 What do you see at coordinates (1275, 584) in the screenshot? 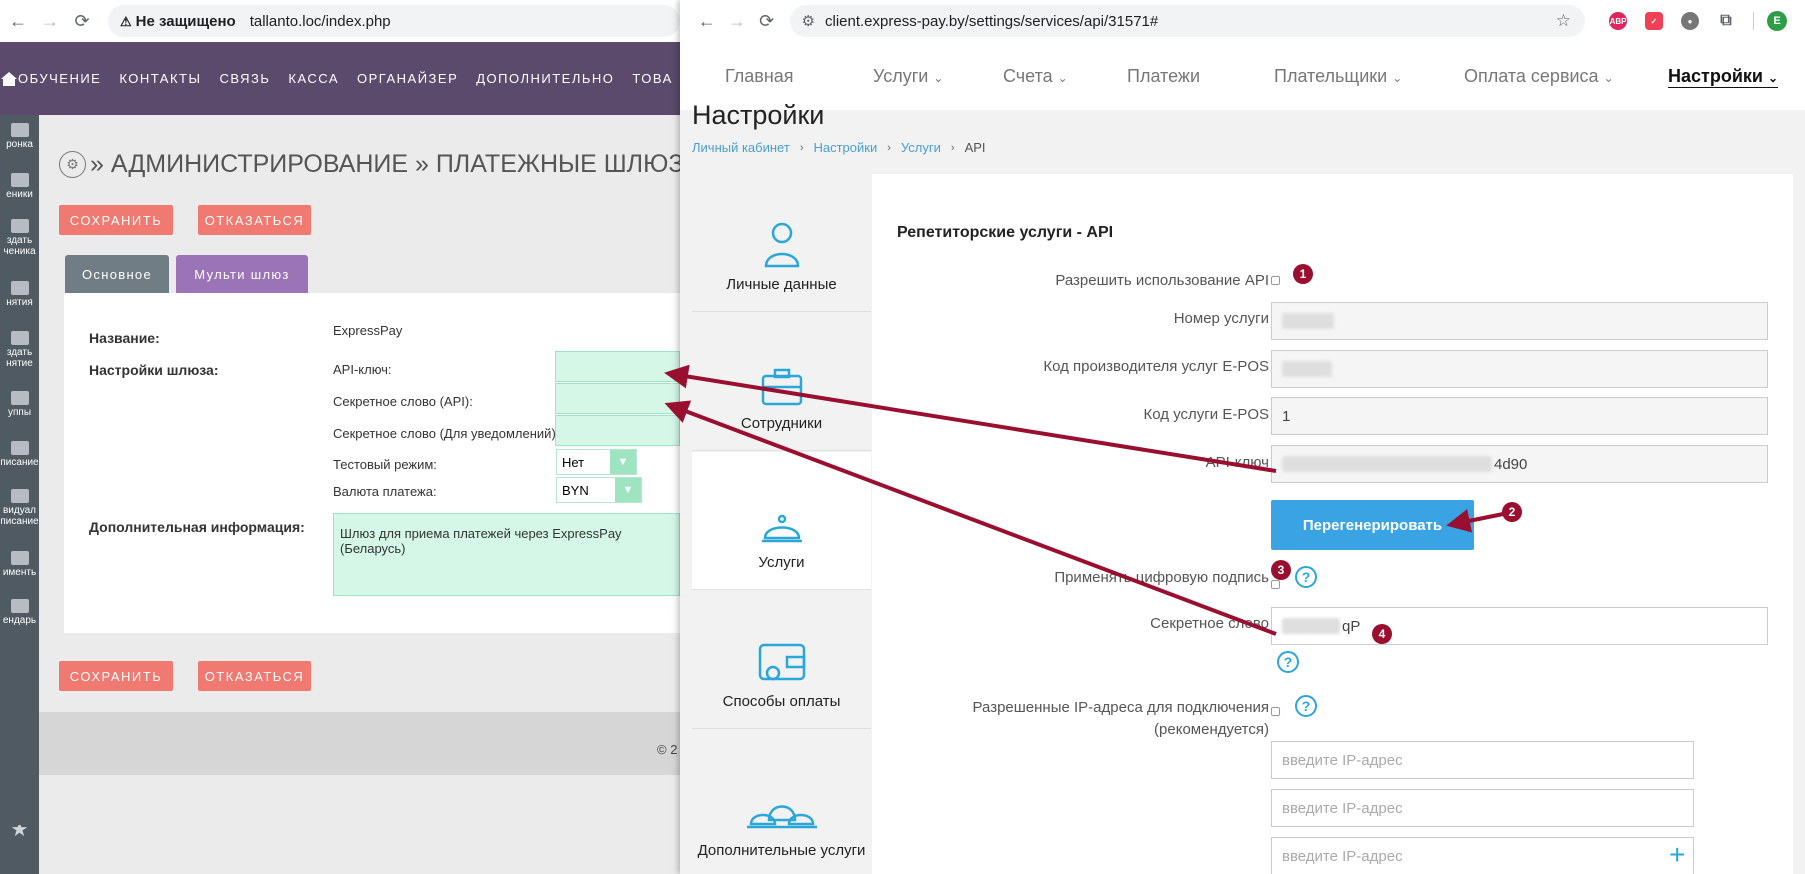
I see `digital-sign-checkbox` at bounding box center [1275, 584].